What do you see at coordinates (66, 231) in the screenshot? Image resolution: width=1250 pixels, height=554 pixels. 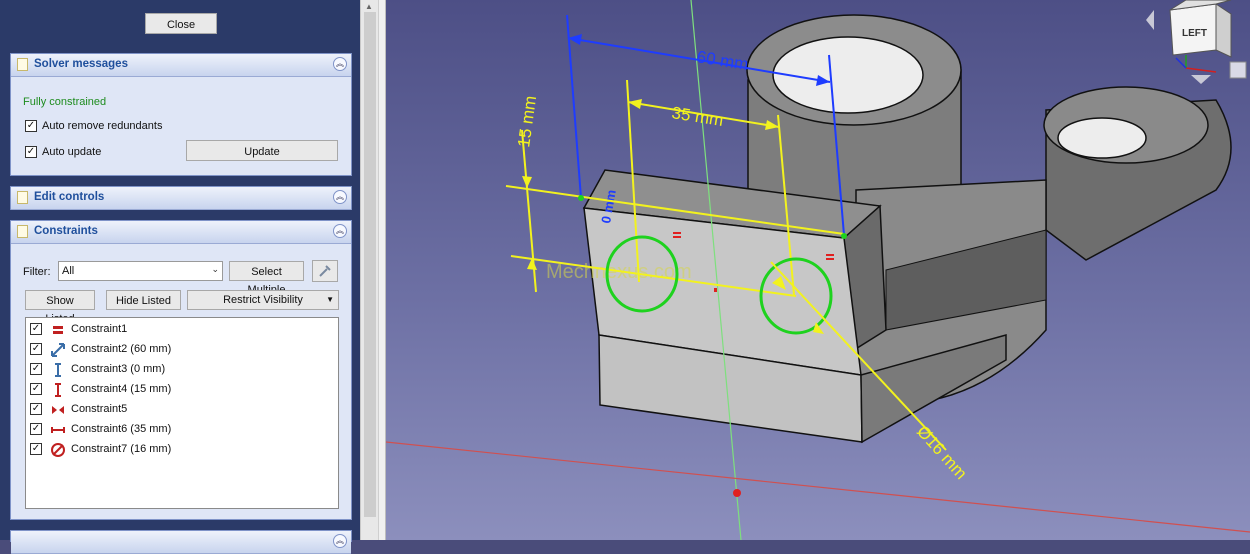 I see `constraints-title: Constraints` at bounding box center [66, 231].